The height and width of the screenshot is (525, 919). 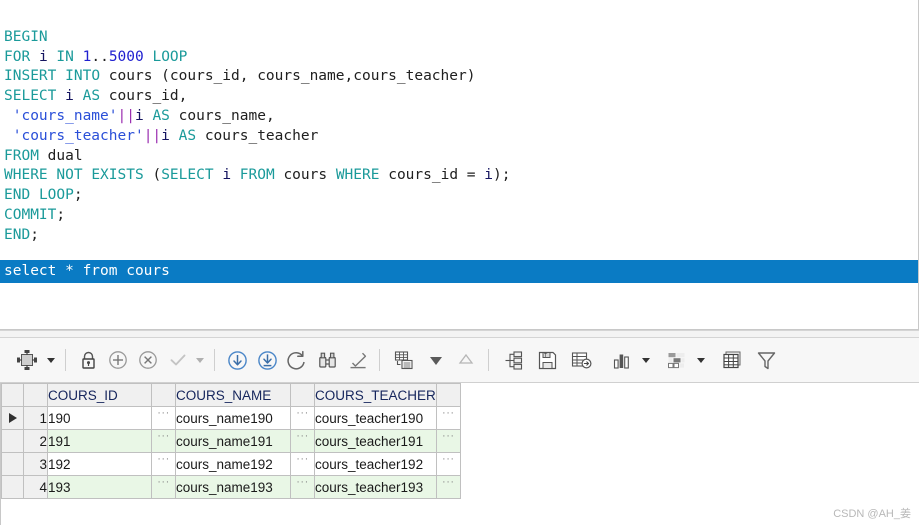 I want to click on code-line: 'cours_teacher'||i AS cours_teacher, so click(x=165, y=135).